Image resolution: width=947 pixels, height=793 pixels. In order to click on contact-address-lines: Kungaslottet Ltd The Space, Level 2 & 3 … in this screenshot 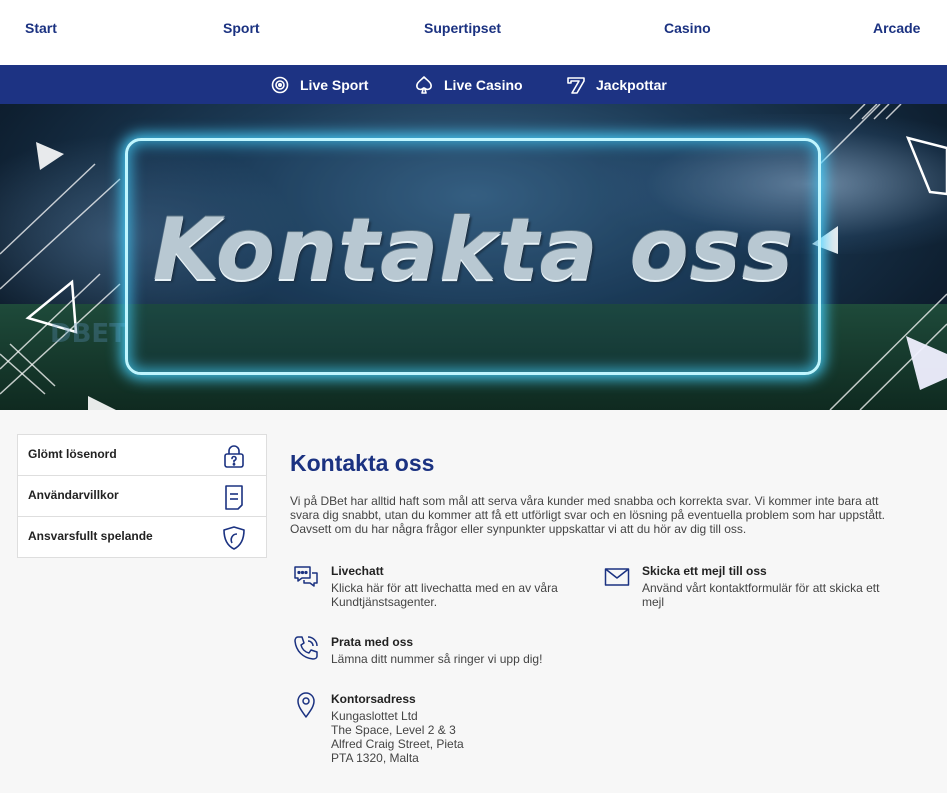, I will do `click(451, 737)`.